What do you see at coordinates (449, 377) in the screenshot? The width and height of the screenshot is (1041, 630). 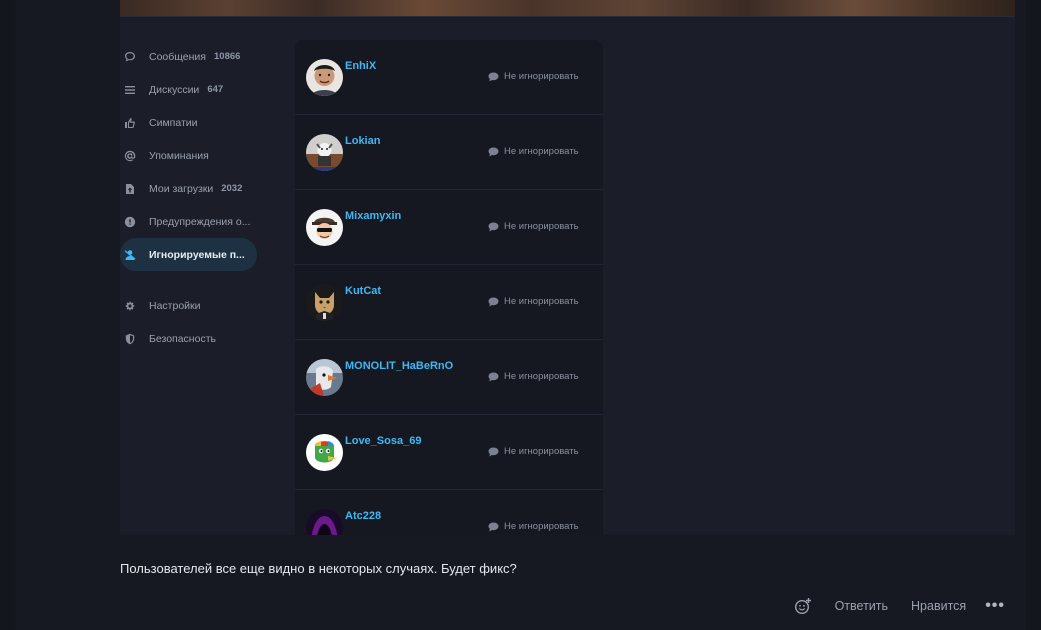 I see `list-item: MONOLIT_HaBeRnO Не игнорировать` at bounding box center [449, 377].